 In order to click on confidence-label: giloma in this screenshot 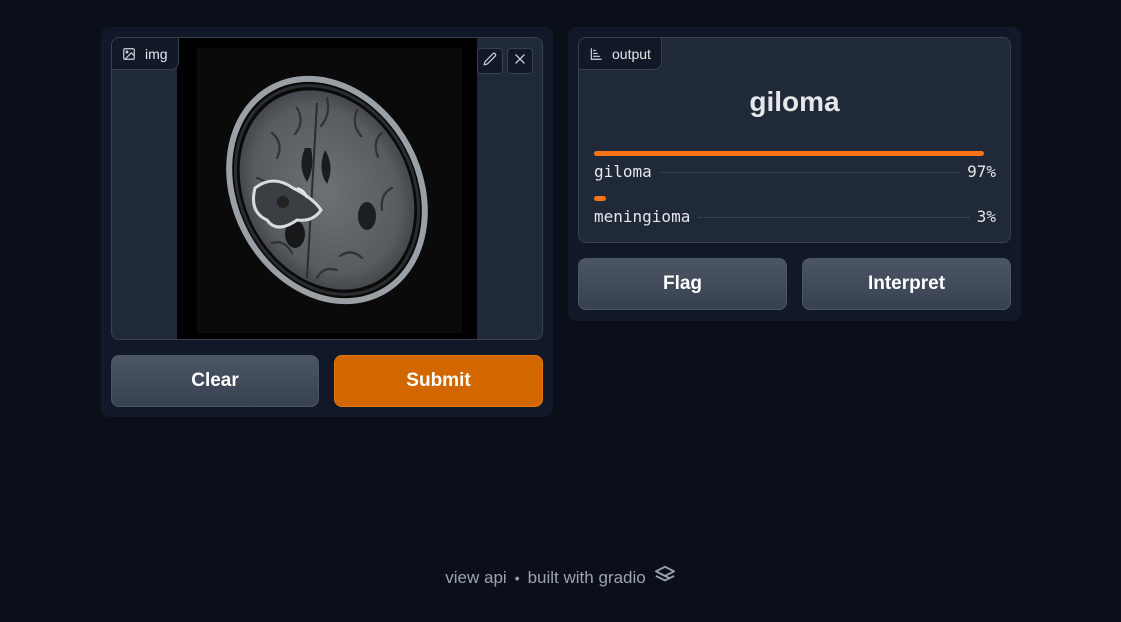, I will do `click(623, 171)`.